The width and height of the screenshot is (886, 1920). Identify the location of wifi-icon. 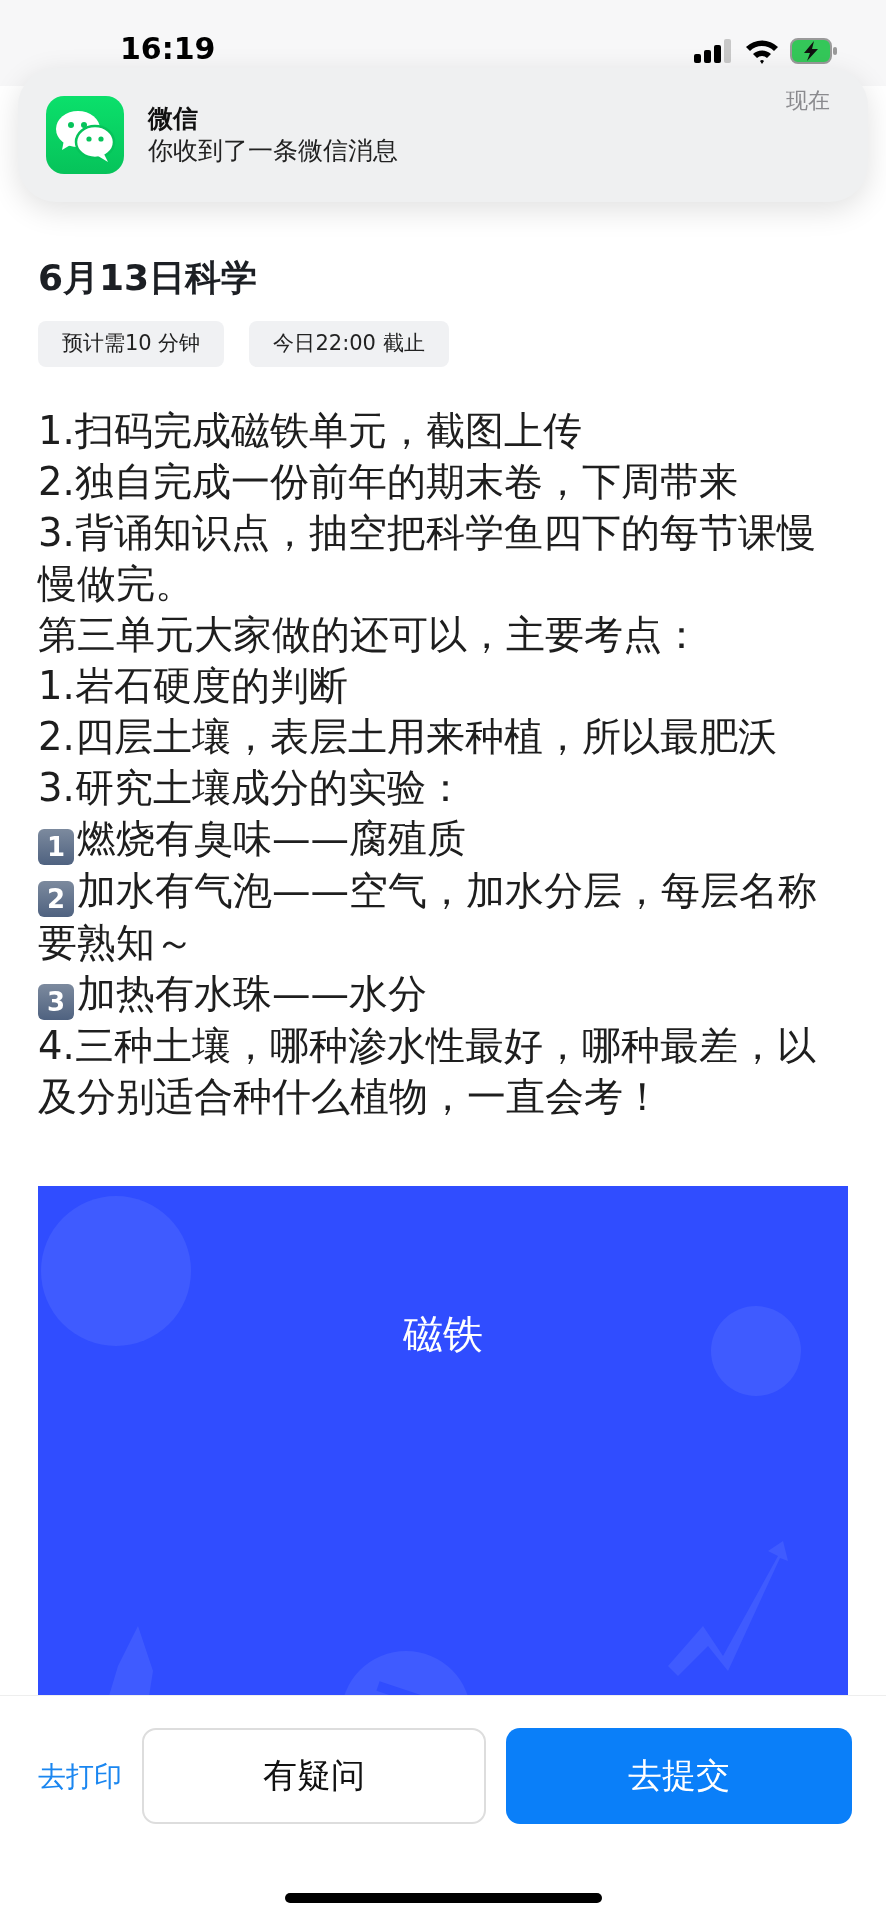
(762, 51).